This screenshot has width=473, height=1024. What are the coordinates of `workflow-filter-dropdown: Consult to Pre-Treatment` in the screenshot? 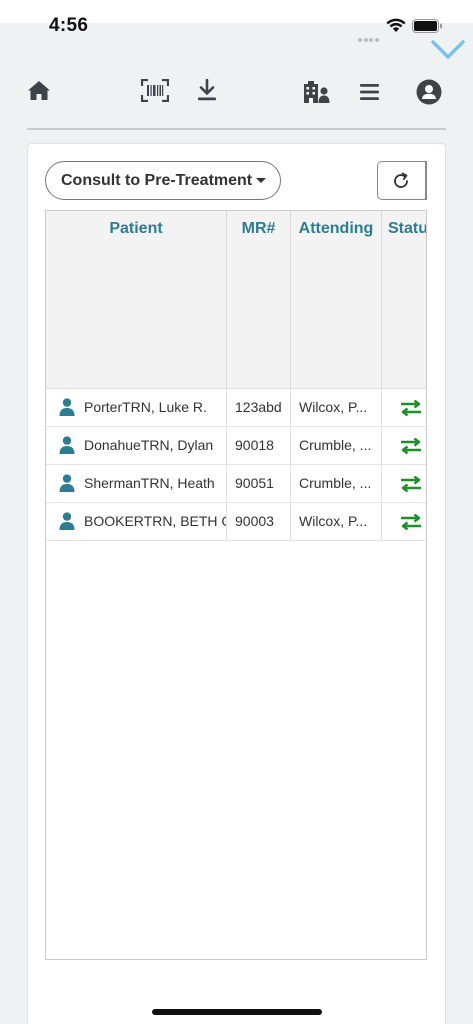 It's located at (163, 180).